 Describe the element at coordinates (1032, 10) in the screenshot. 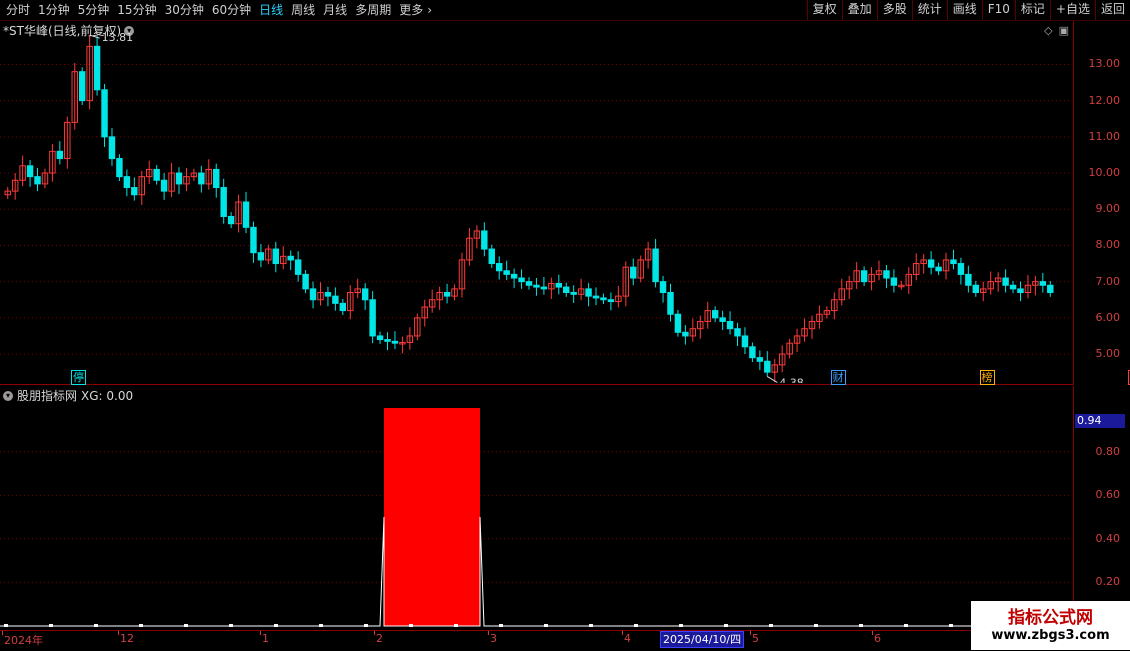

I see `toolbar-button-6: 标记` at that location.